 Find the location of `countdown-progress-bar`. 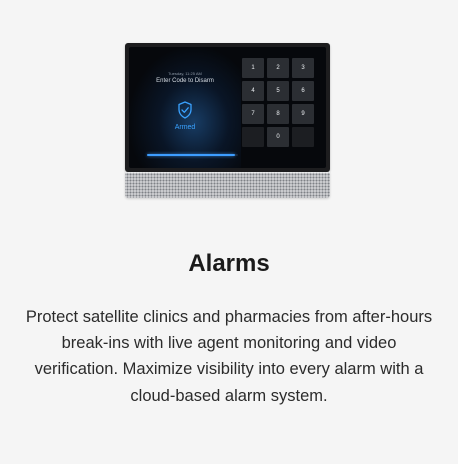

countdown-progress-bar is located at coordinates (192, 155).